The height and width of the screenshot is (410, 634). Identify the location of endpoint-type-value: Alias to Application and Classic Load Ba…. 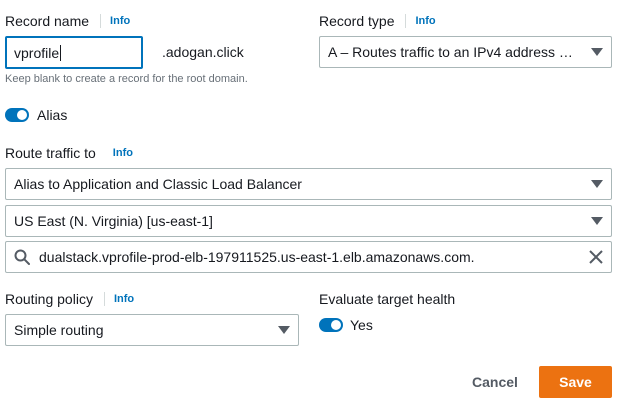
(158, 184).